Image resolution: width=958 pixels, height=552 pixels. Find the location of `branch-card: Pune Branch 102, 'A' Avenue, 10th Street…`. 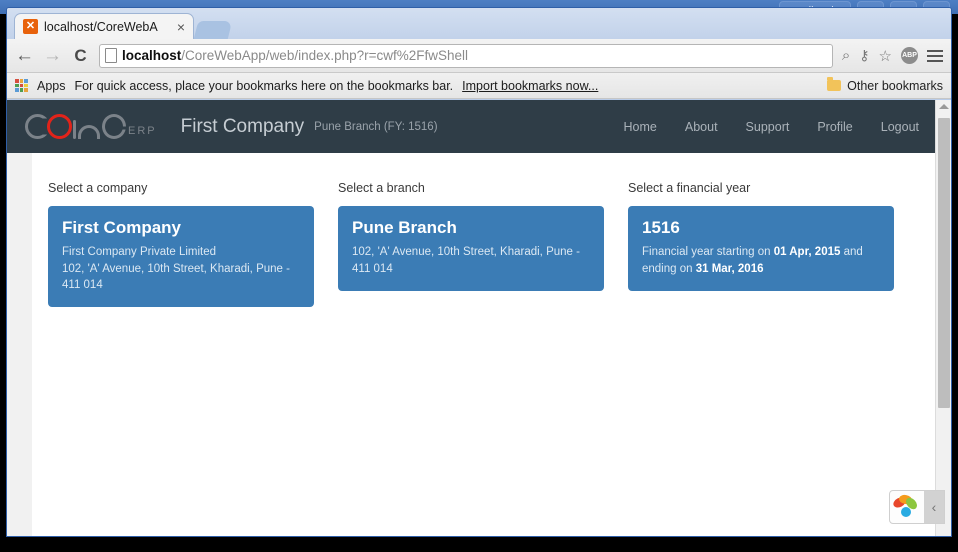

branch-card: Pune Branch 102, 'A' Avenue, 10th Street… is located at coordinates (471, 249).